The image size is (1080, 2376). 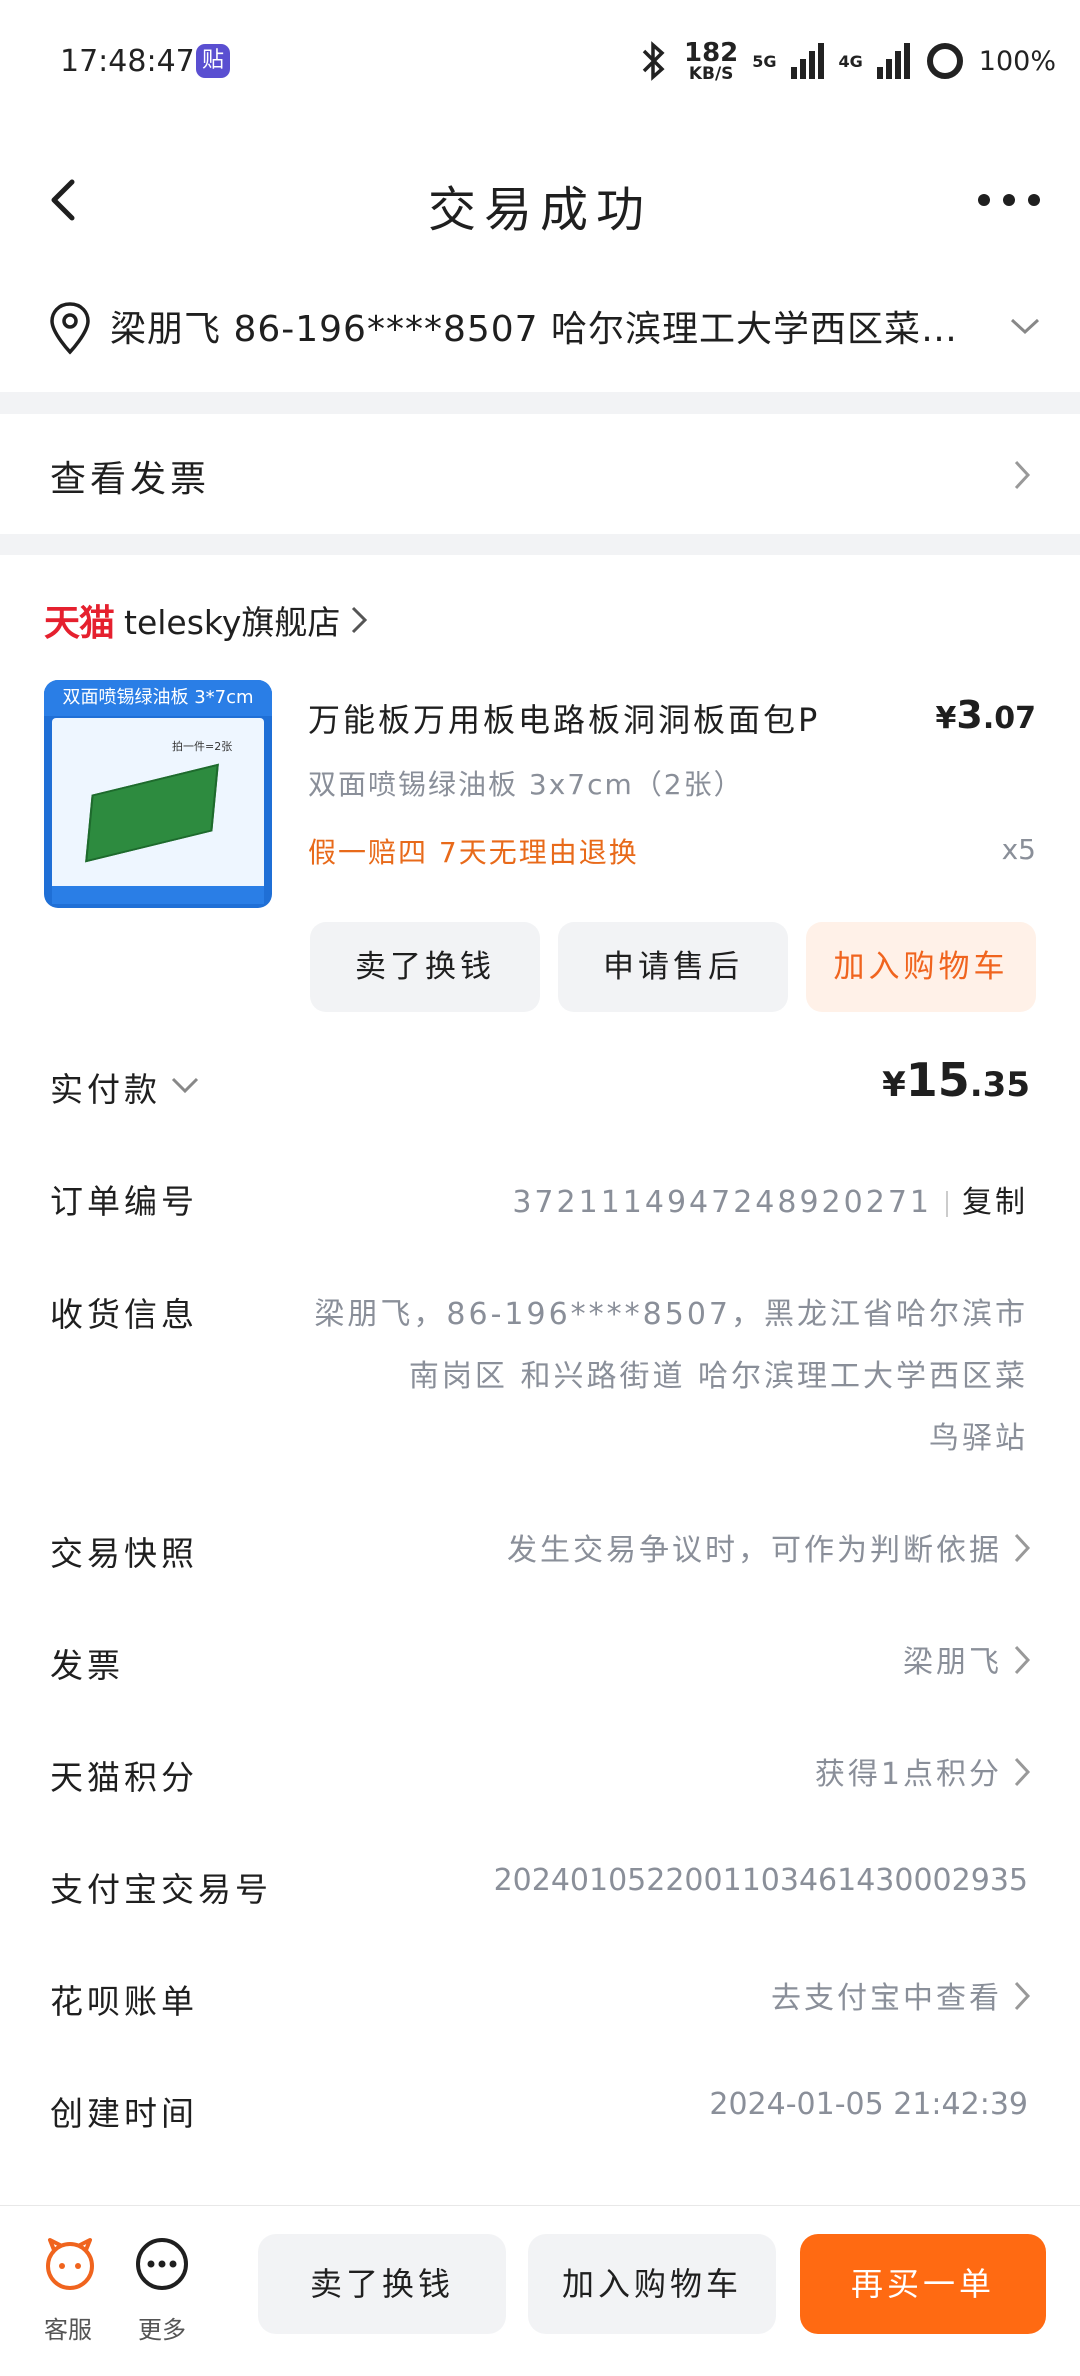 I want to click on signal-4g-icon, so click(x=893, y=61).